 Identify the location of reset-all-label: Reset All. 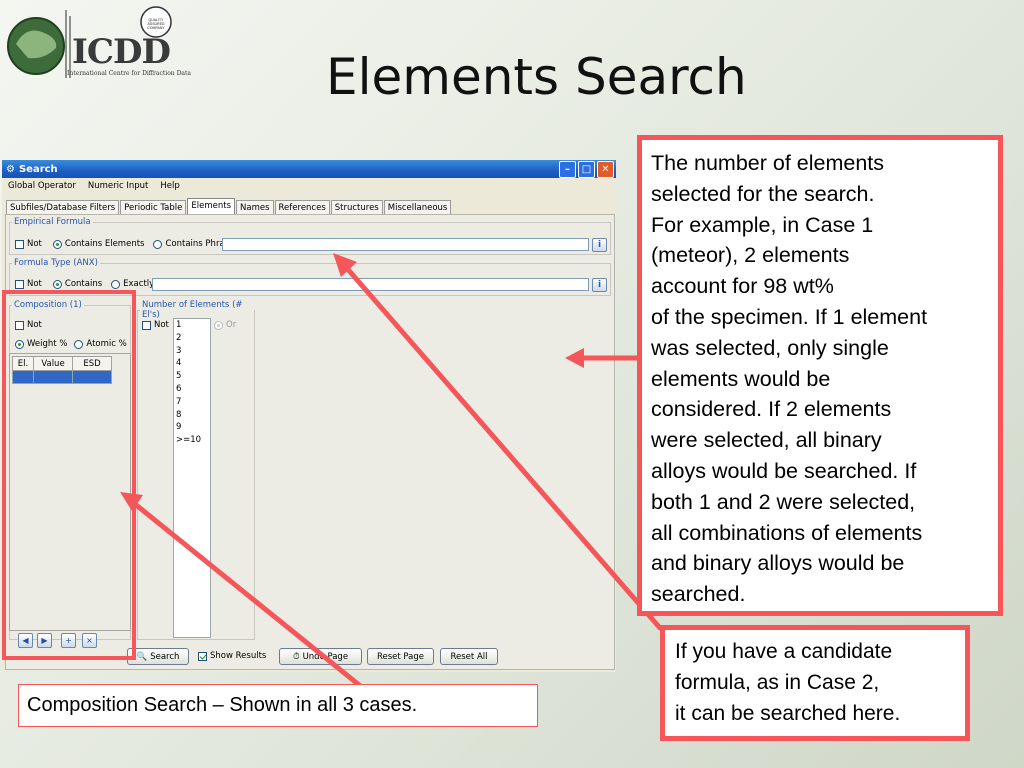
(469, 656).